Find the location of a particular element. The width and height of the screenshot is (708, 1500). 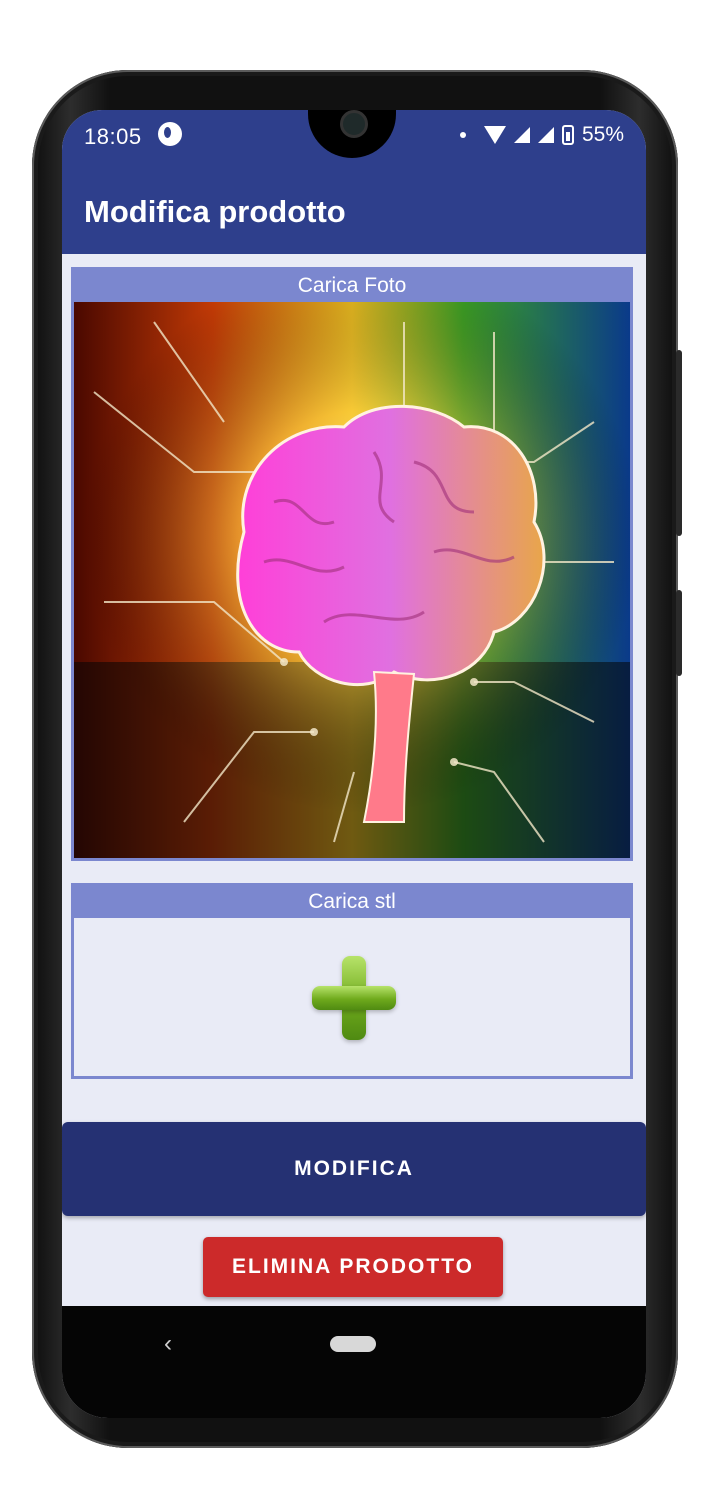

plus-icon is located at coordinates (354, 998).